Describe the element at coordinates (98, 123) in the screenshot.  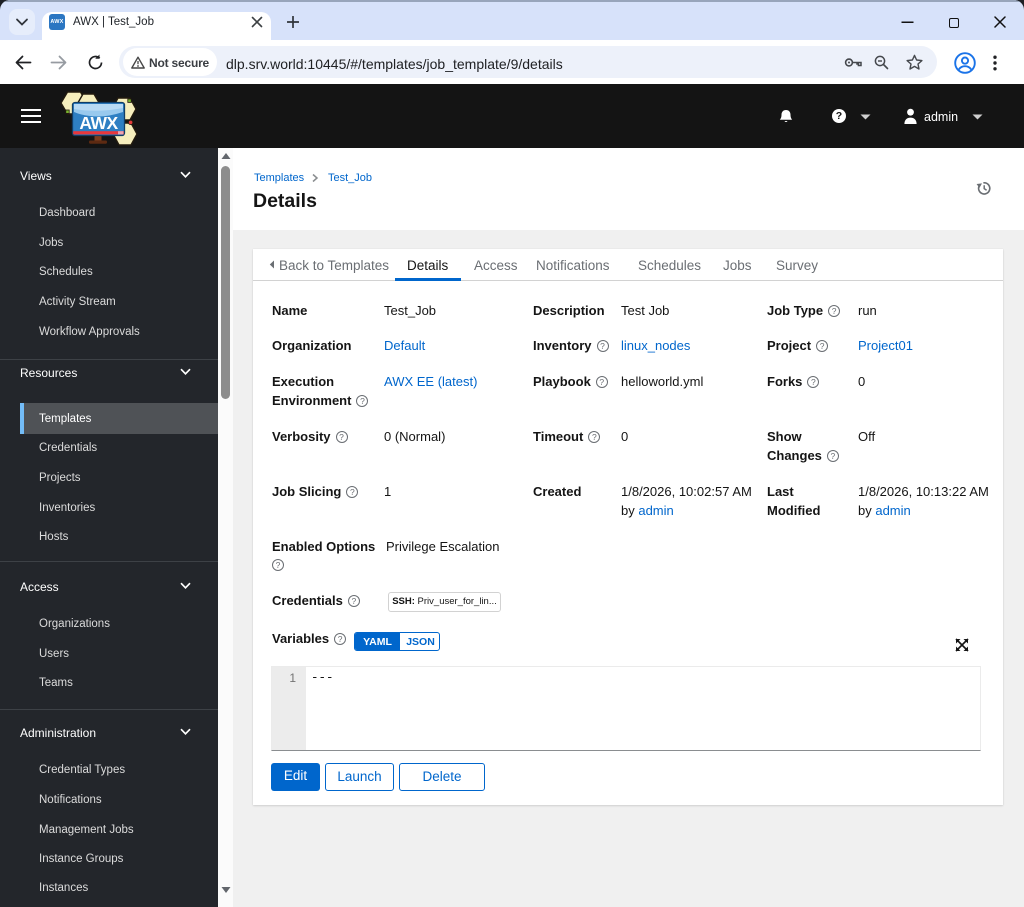
I see `svg-text: AWX` at that location.